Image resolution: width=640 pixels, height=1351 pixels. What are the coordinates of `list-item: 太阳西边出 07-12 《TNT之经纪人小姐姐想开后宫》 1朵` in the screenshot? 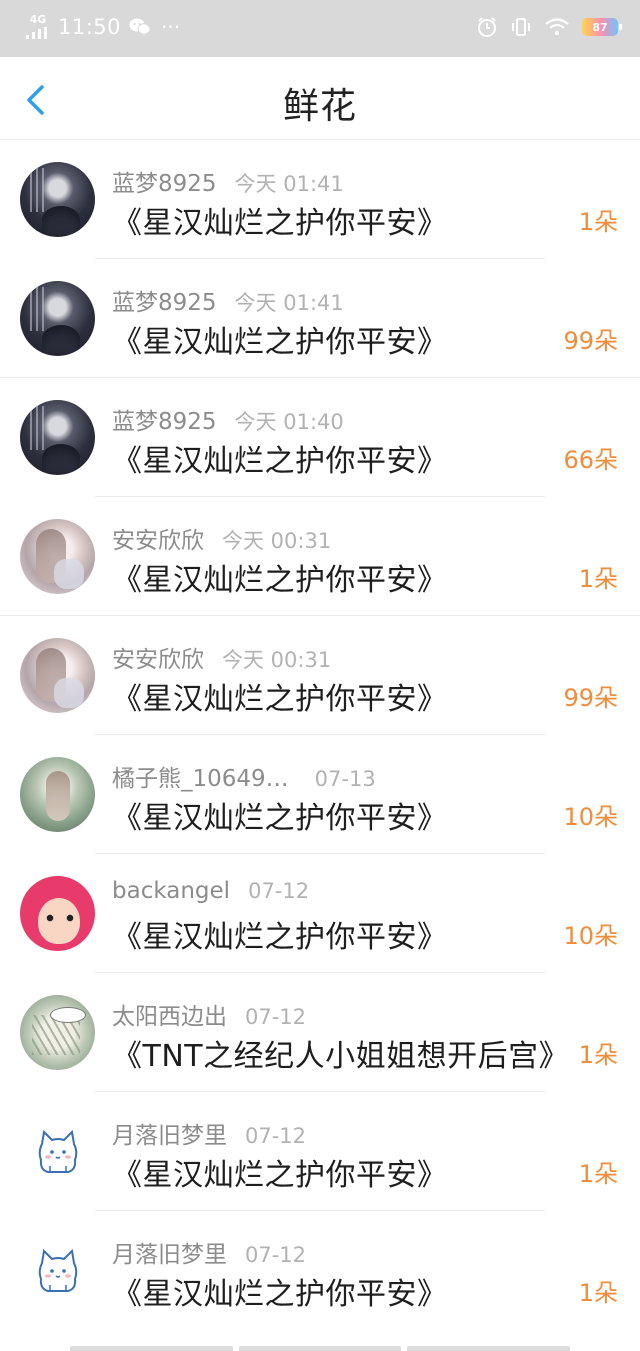 It's located at (320, 1032).